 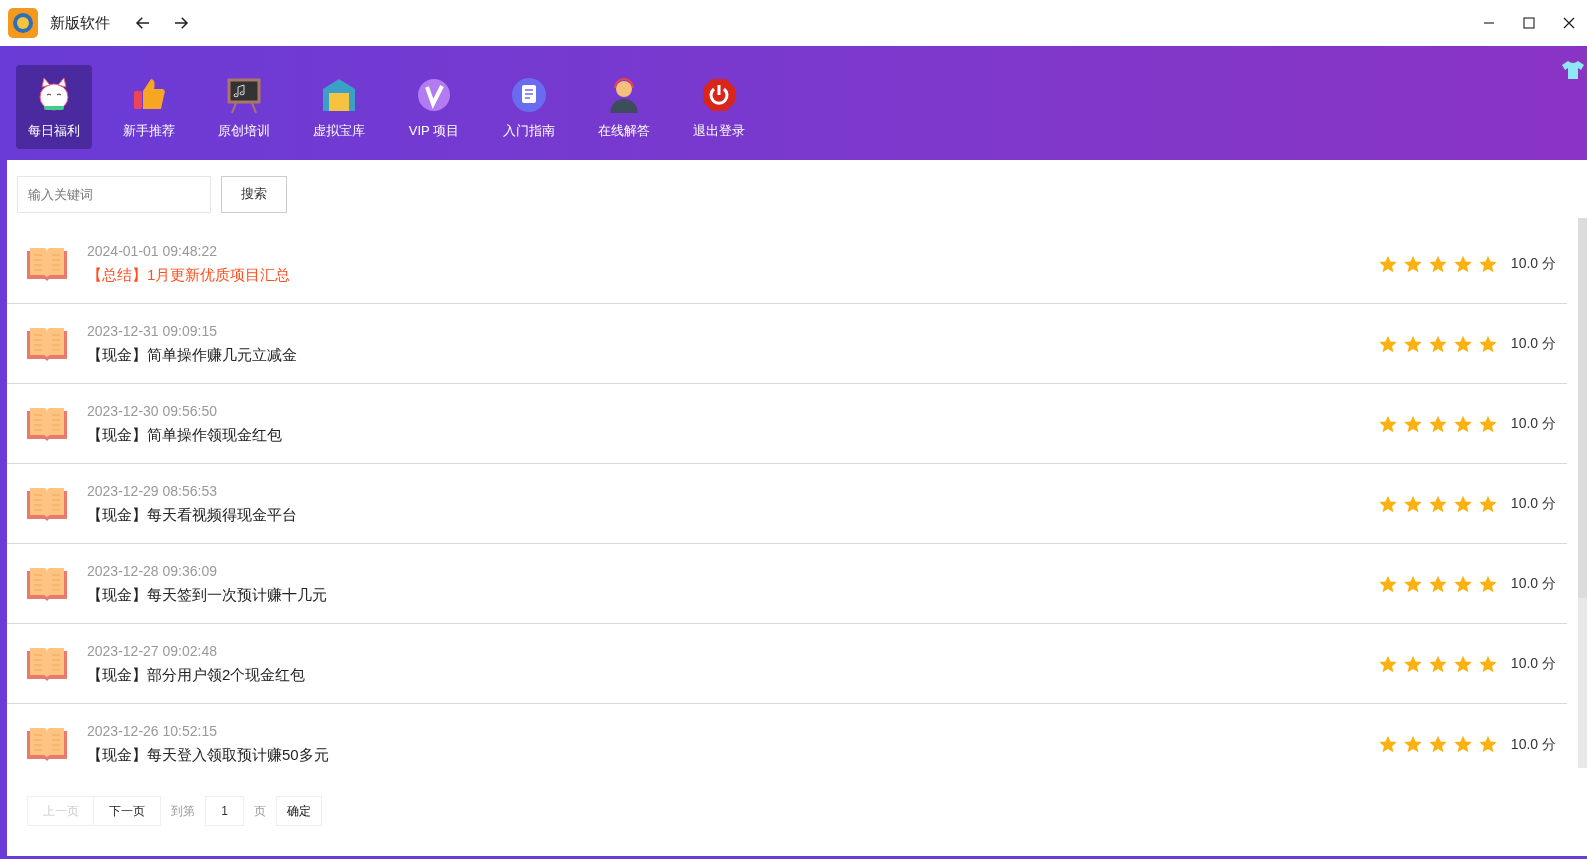 I want to click on list-item: 2023-12-31 09:09:15 【现金】简单操作赚几元立减金 10.0 分, so click(x=787, y=344).